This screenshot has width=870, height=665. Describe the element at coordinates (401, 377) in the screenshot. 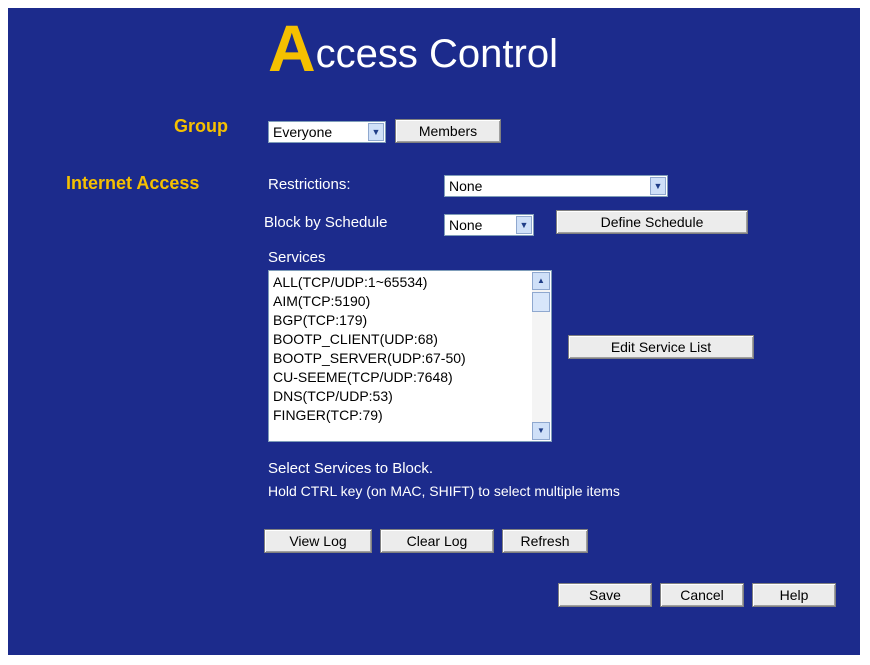

I see `list-item: CU-SEEME(TCP/UDP:7648)` at that location.